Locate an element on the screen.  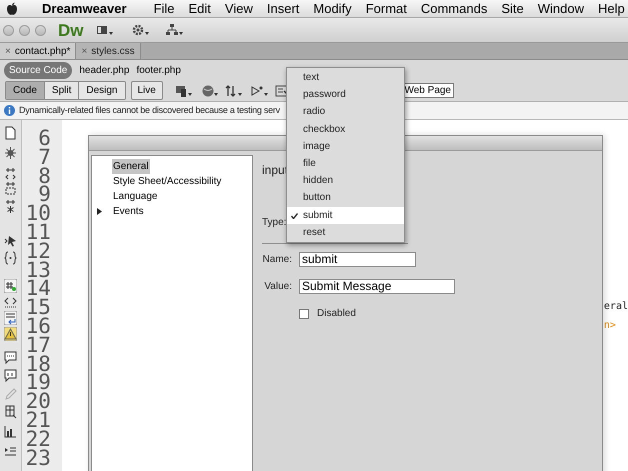
menu-item: File is located at coordinates (164, 9).